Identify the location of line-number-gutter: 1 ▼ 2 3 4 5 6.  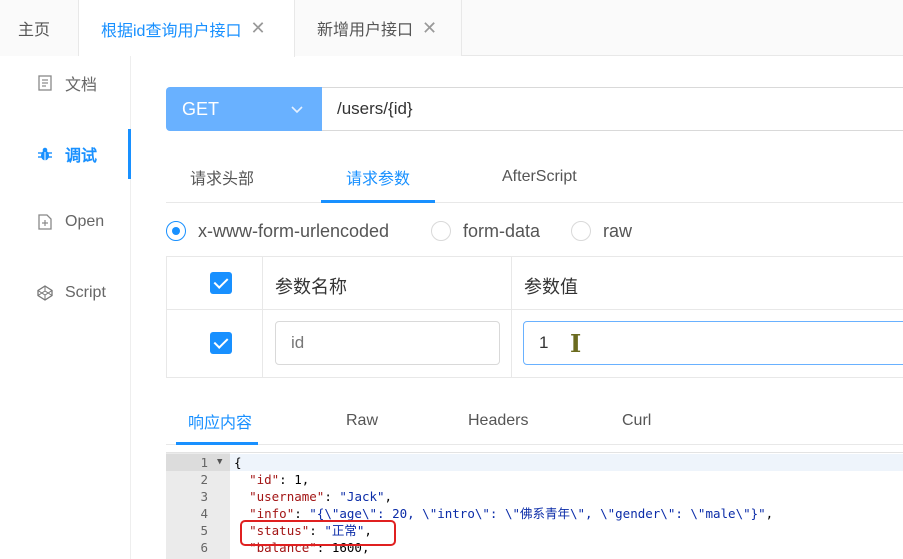
(198, 506).